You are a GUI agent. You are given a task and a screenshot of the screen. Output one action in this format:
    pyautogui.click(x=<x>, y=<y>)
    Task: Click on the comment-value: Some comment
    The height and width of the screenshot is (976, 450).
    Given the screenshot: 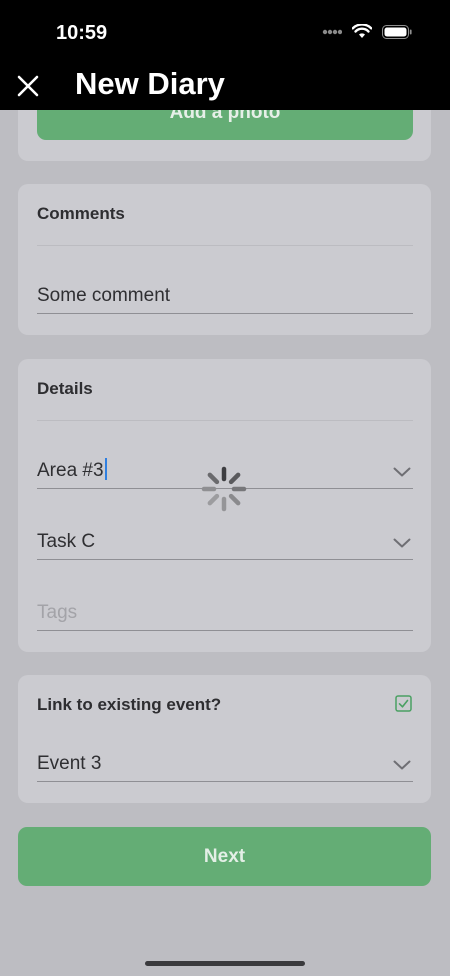 What is the action you would take?
    pyautogui.click(x=104, y=295)
    